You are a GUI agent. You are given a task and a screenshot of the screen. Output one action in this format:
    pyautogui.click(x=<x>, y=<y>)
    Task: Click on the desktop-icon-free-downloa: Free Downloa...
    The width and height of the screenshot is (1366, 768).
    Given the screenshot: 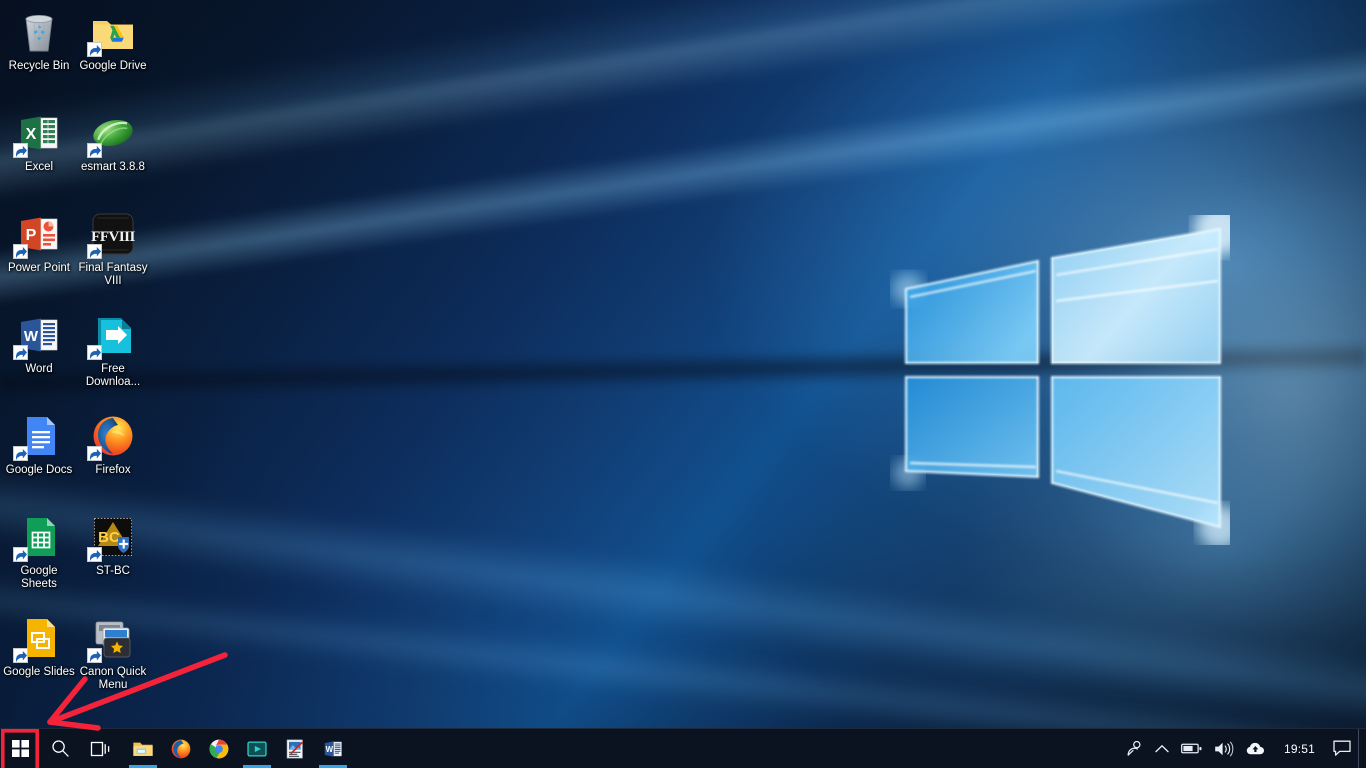 What is the action you would take?
    pyautogui.click(x=113, y=350)
    